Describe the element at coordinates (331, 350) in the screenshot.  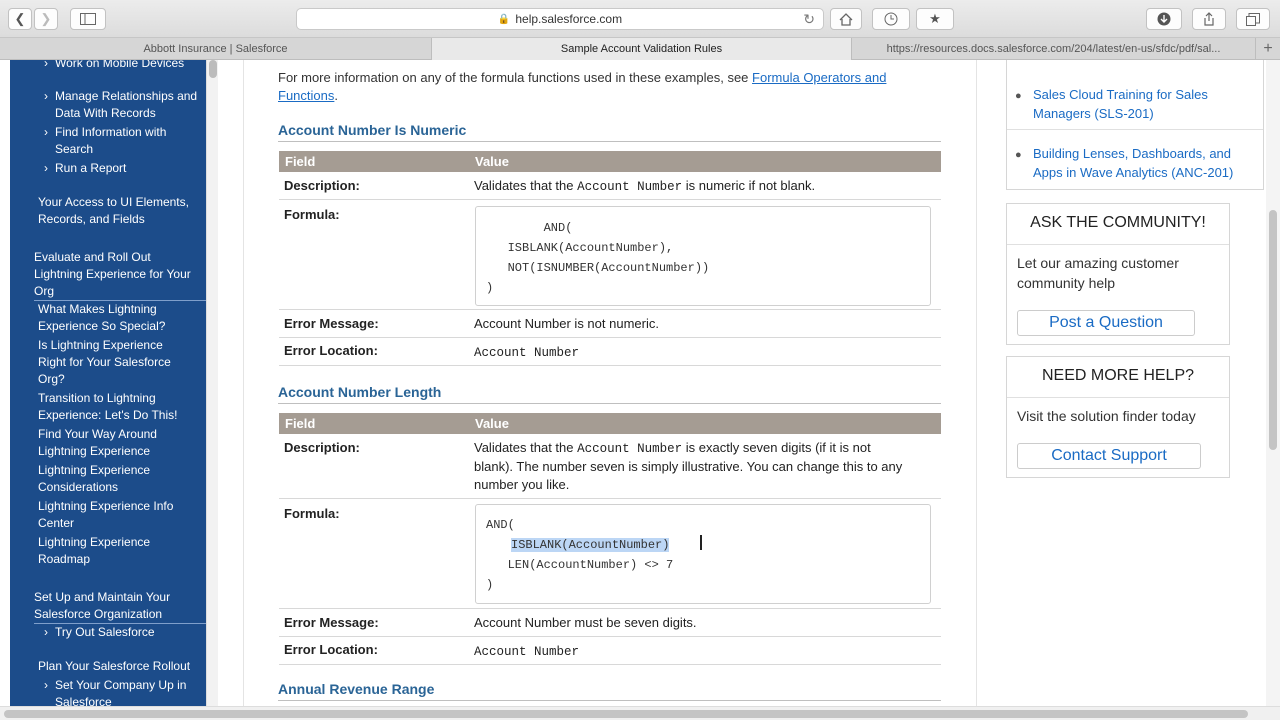
I see `row-label: Error Location:` at that location.